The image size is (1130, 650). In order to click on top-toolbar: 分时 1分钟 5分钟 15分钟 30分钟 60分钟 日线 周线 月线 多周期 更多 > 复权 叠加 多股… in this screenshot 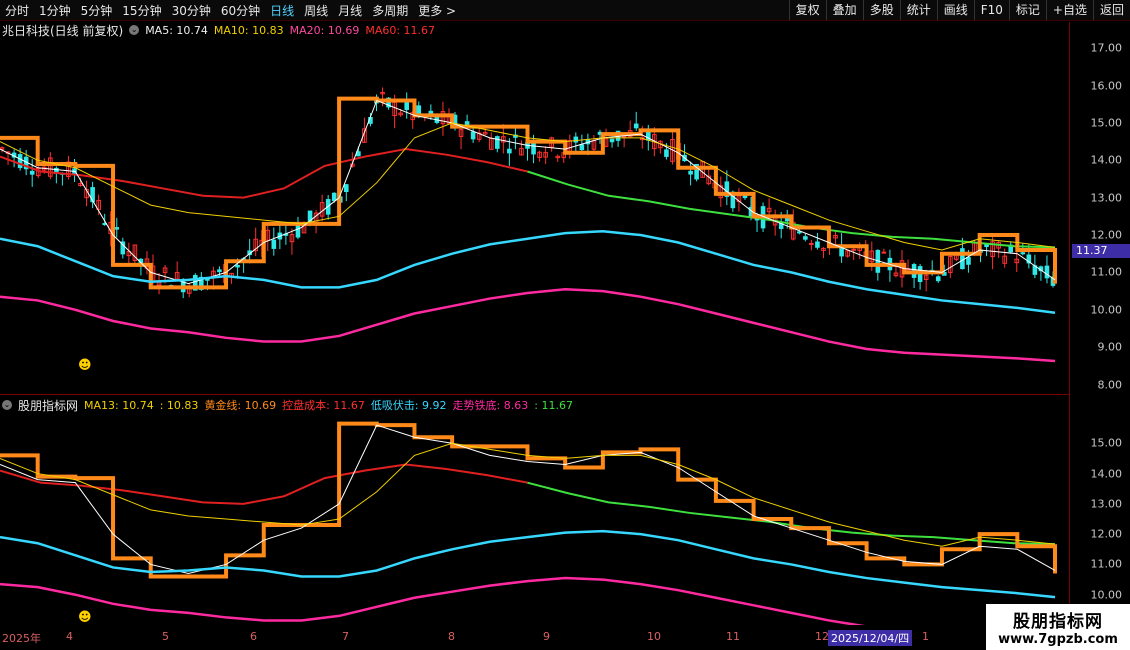, I will do `click(565, 10)`.